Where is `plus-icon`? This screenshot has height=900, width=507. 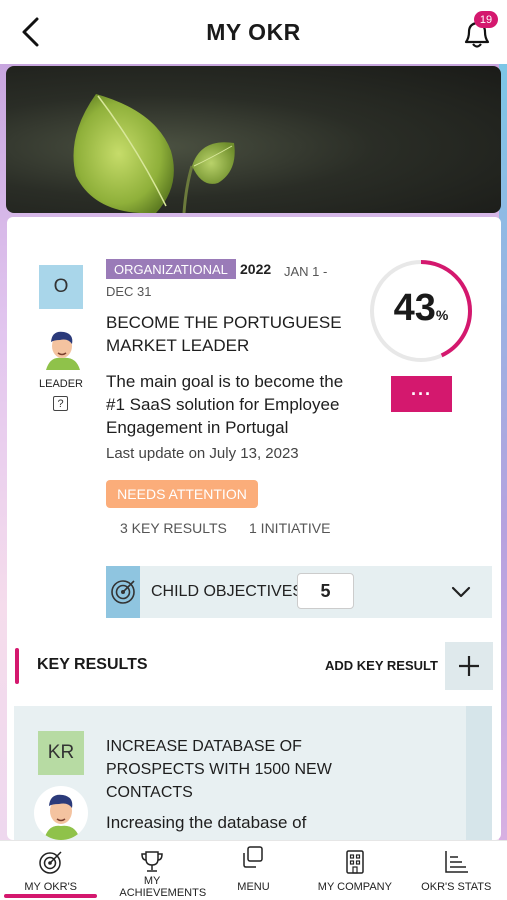
plus-icon is located at coordinates (469, 666).